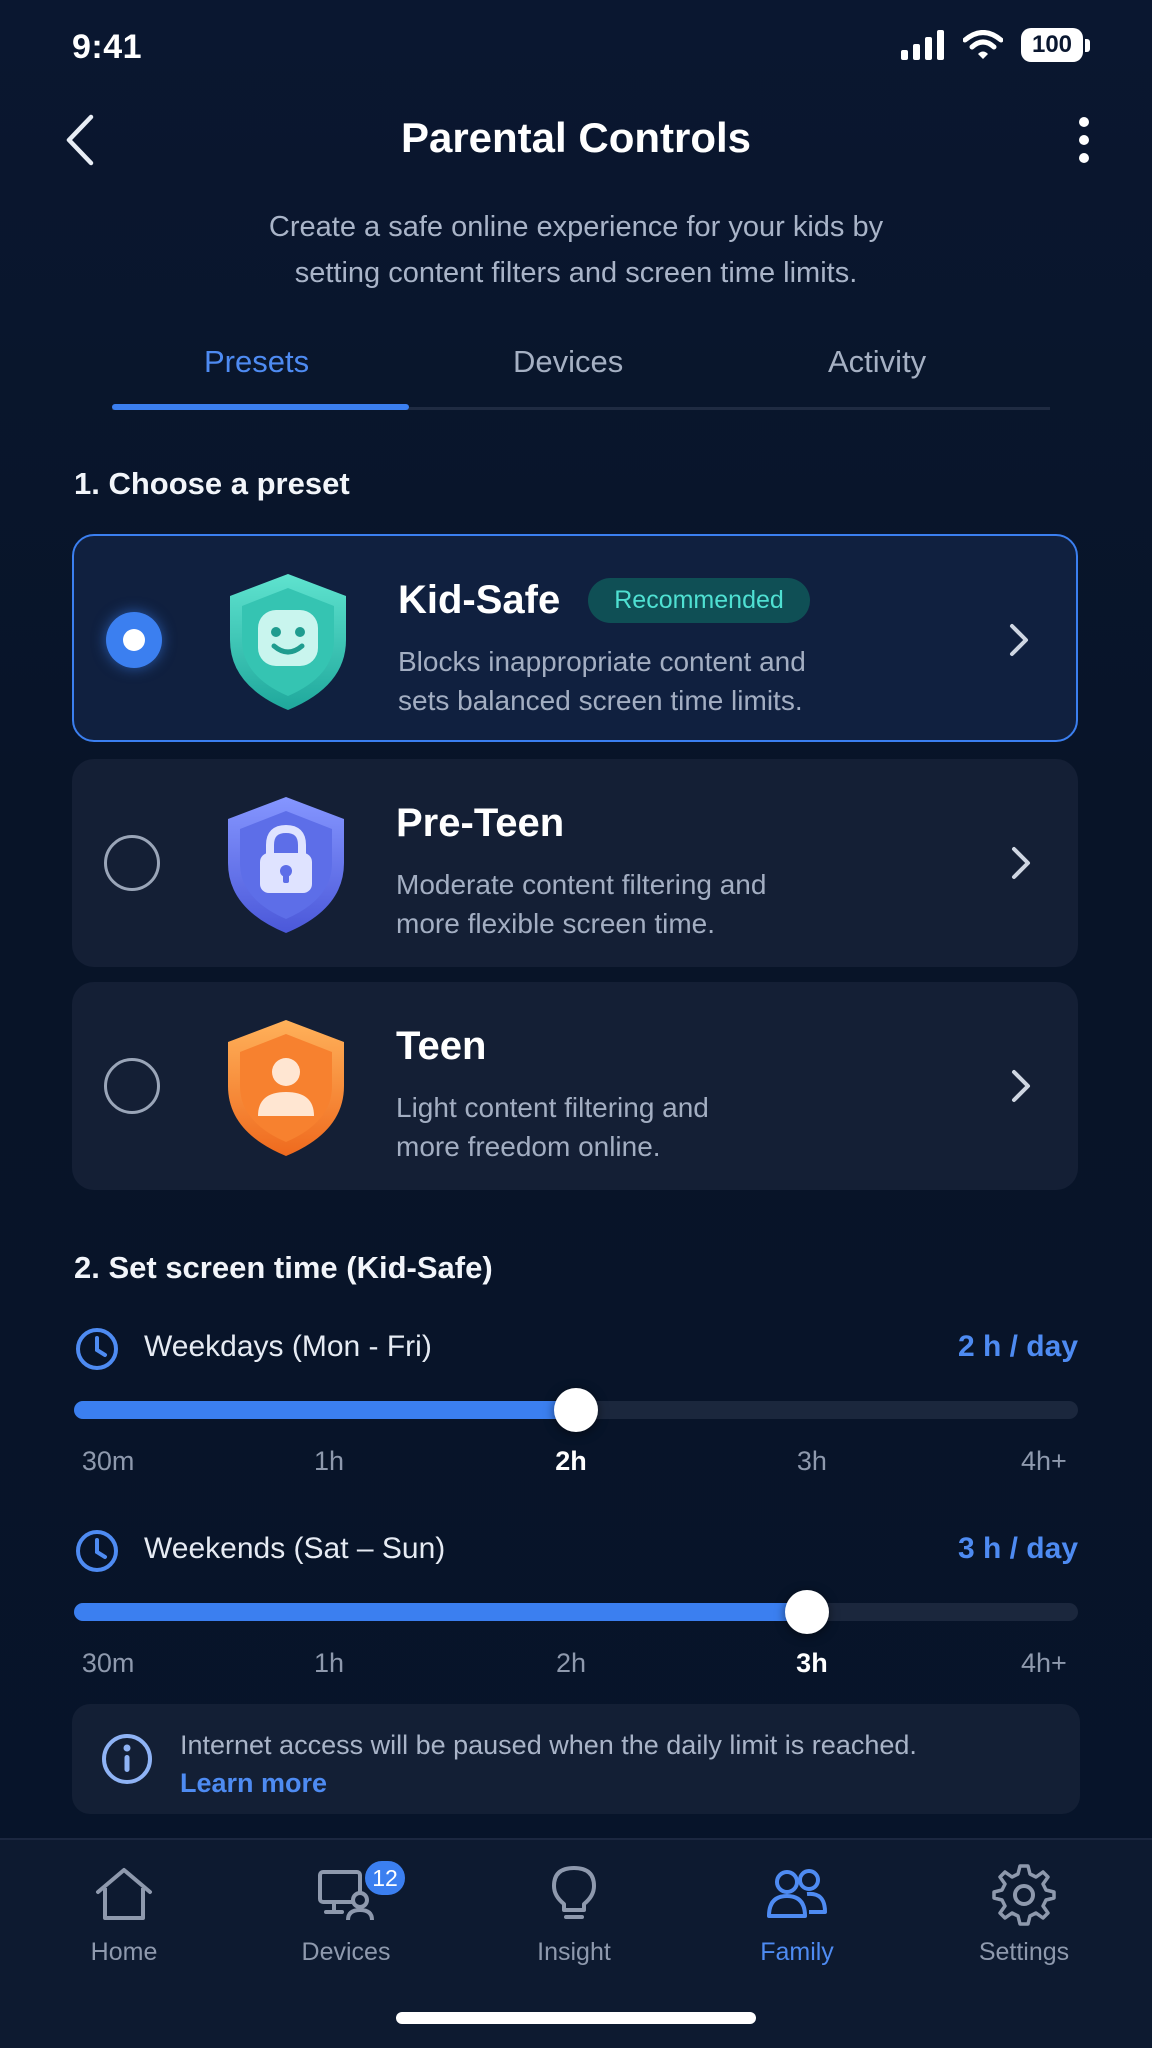 Image resolution: width=1152 pixels, height=2048 pixels. I want to click on weekends-row: Weekends (Sat – Sun) 3 h / day, so click(576, 1552).